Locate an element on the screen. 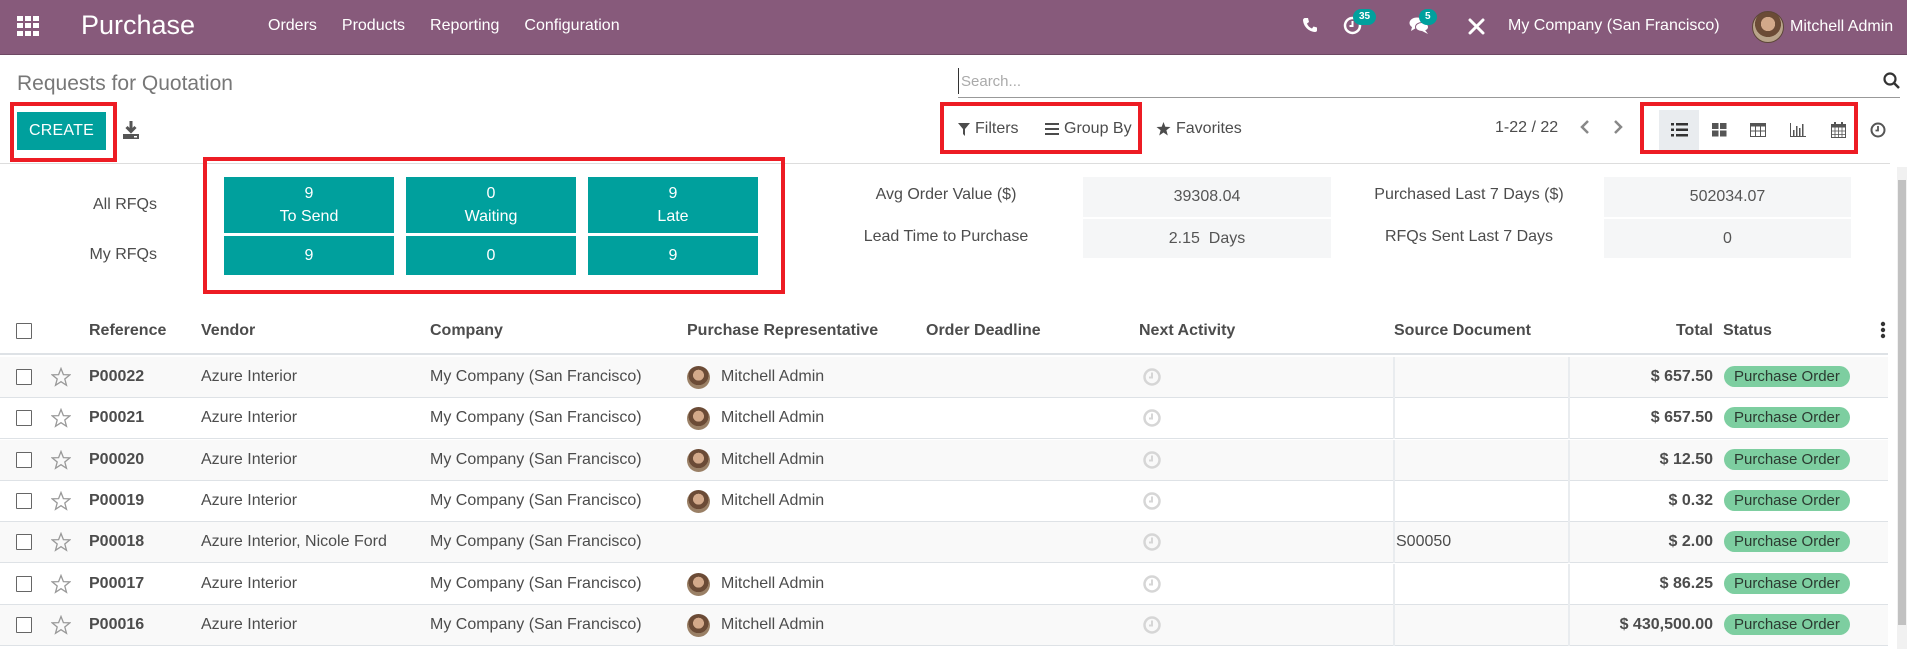 The image size is (1907, 649). phone-icon is located at coordinates (1310, 27).